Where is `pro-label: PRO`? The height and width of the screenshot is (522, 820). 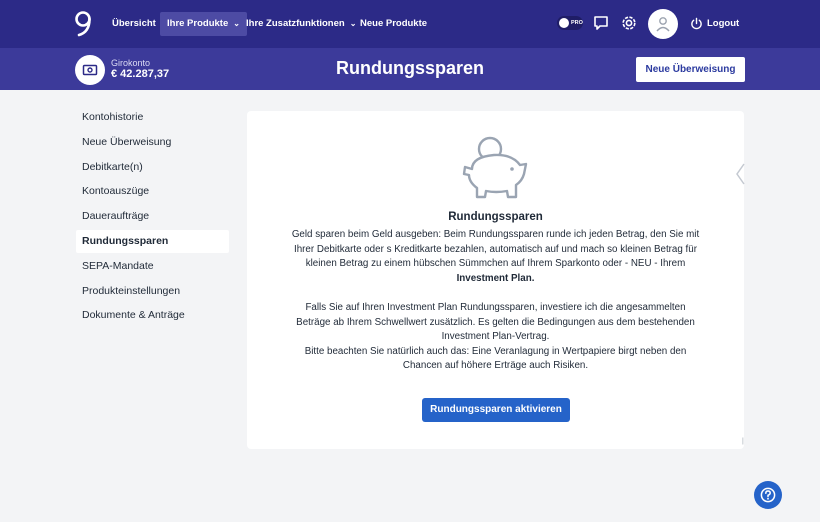
pro-label: PRO is located at coordinates (577, 23).